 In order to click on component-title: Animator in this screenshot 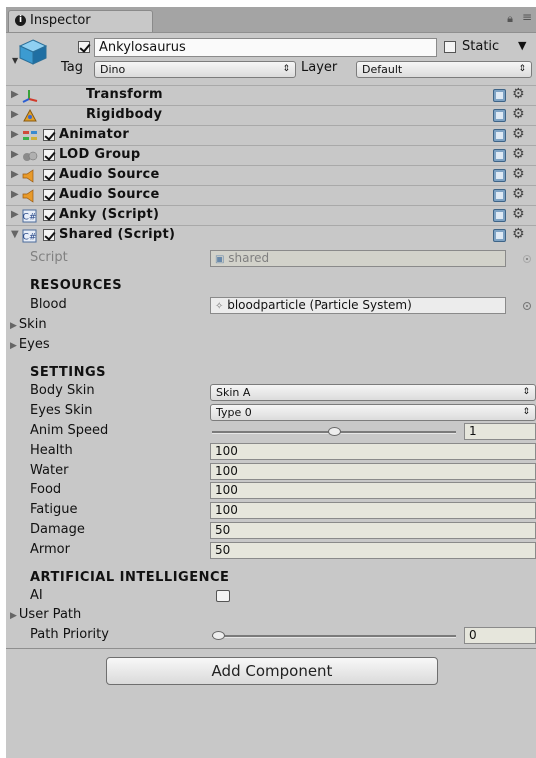, I will do `click(94, 134)`.